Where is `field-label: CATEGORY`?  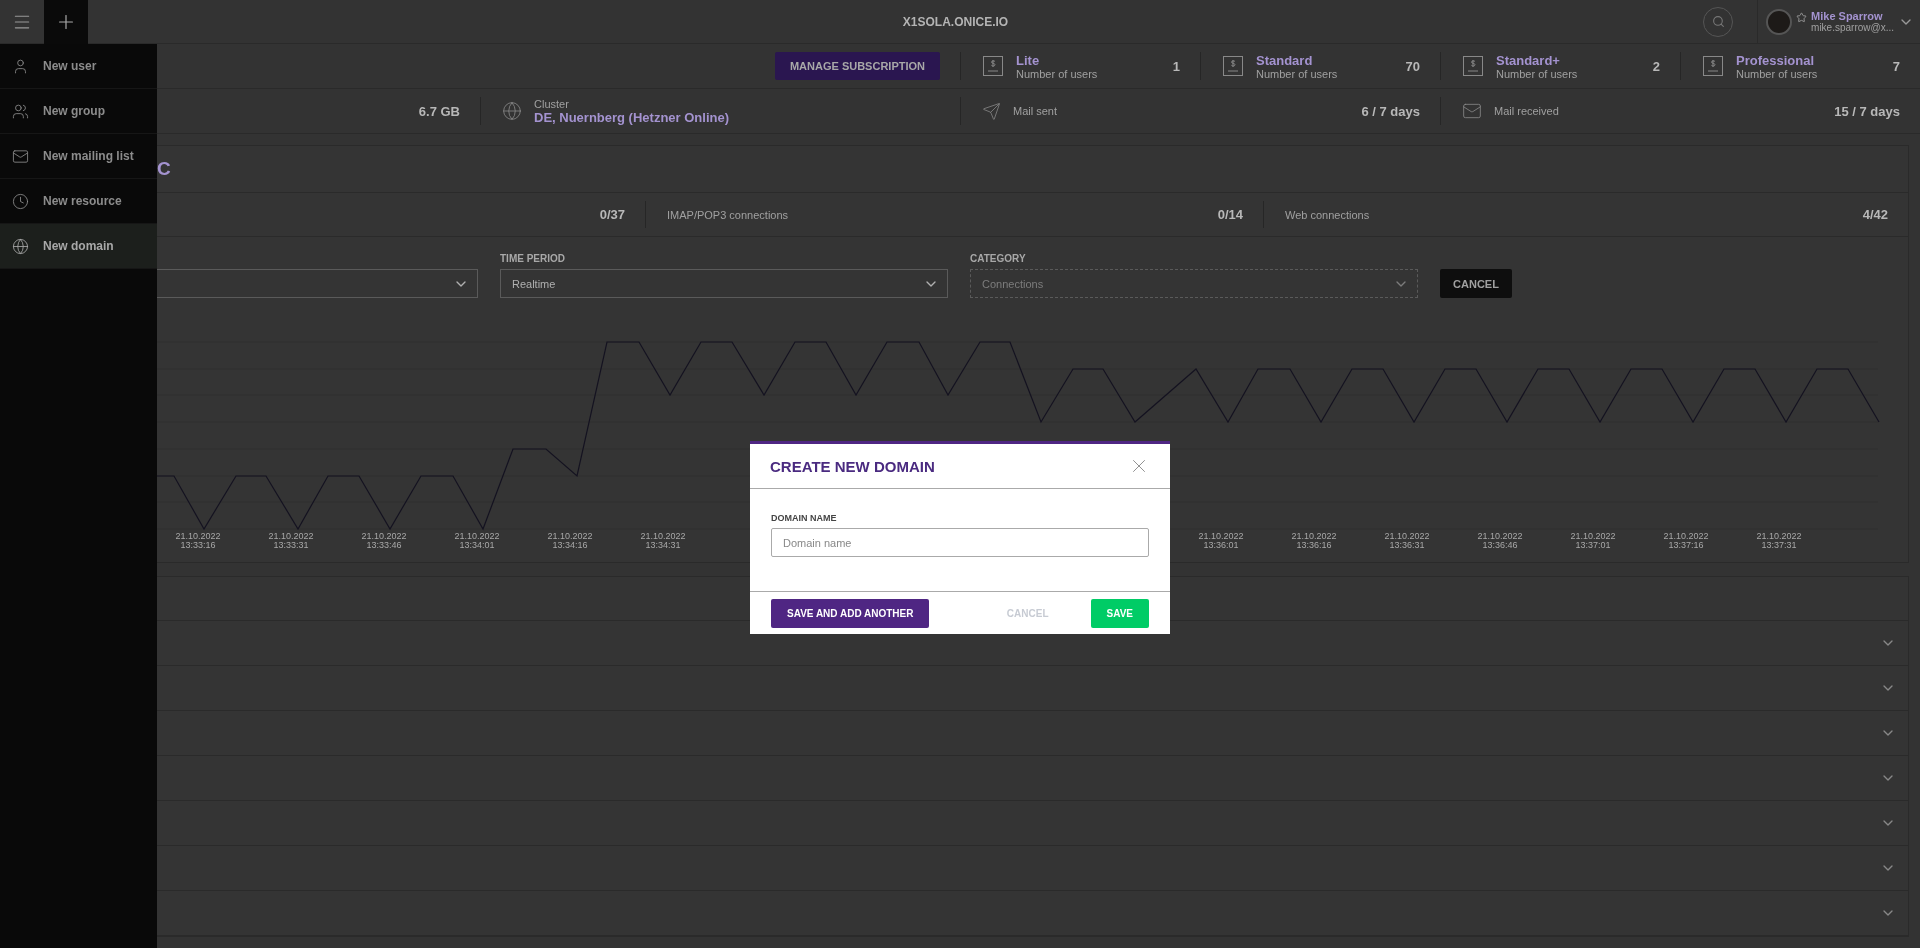 field-label: CATEGORY is located at coordinates (998, 258).